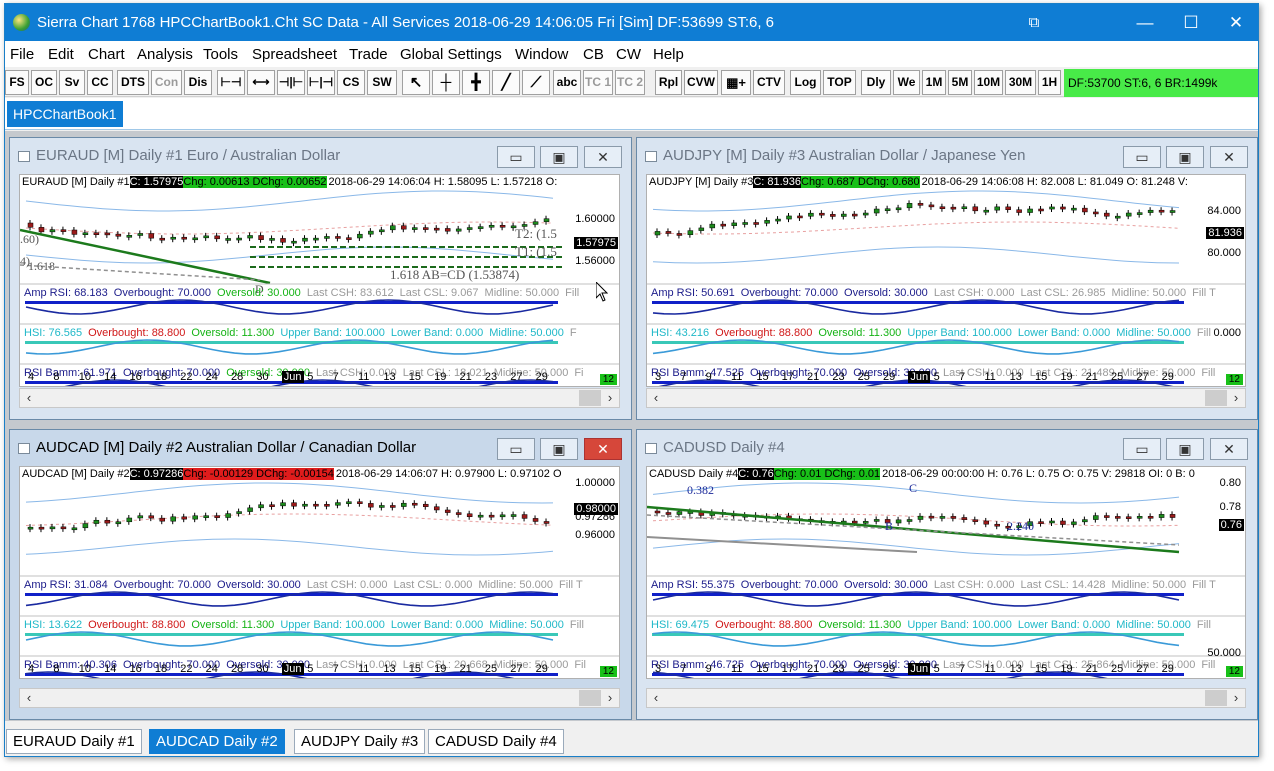 The height and width of the screenshot is (771, 1274). What do you see at coordinates (1236, 22) in the screenshot?
I see `close-button: ✕` at bounding box center [1236, 22].